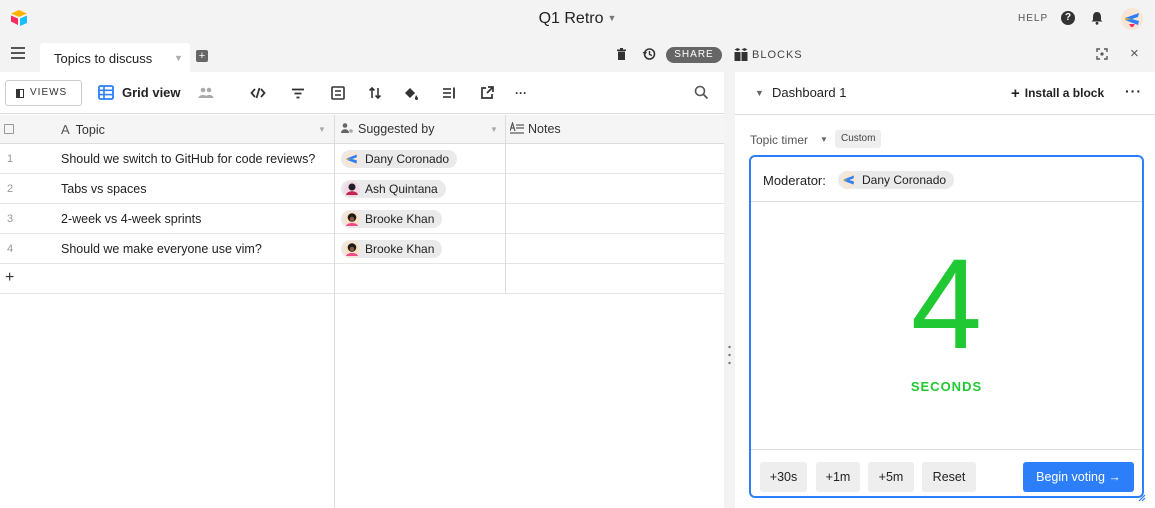 This screenshot has width=1155, height=508. I want to click on column-label: Suggested by, so click(396, 129).